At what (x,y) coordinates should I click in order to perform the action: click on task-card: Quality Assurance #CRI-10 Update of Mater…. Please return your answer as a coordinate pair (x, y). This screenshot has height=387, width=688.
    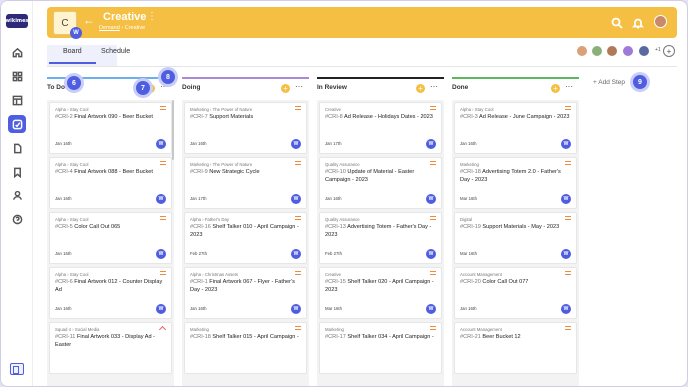
    Looking at the image, I should click on (380, 183).